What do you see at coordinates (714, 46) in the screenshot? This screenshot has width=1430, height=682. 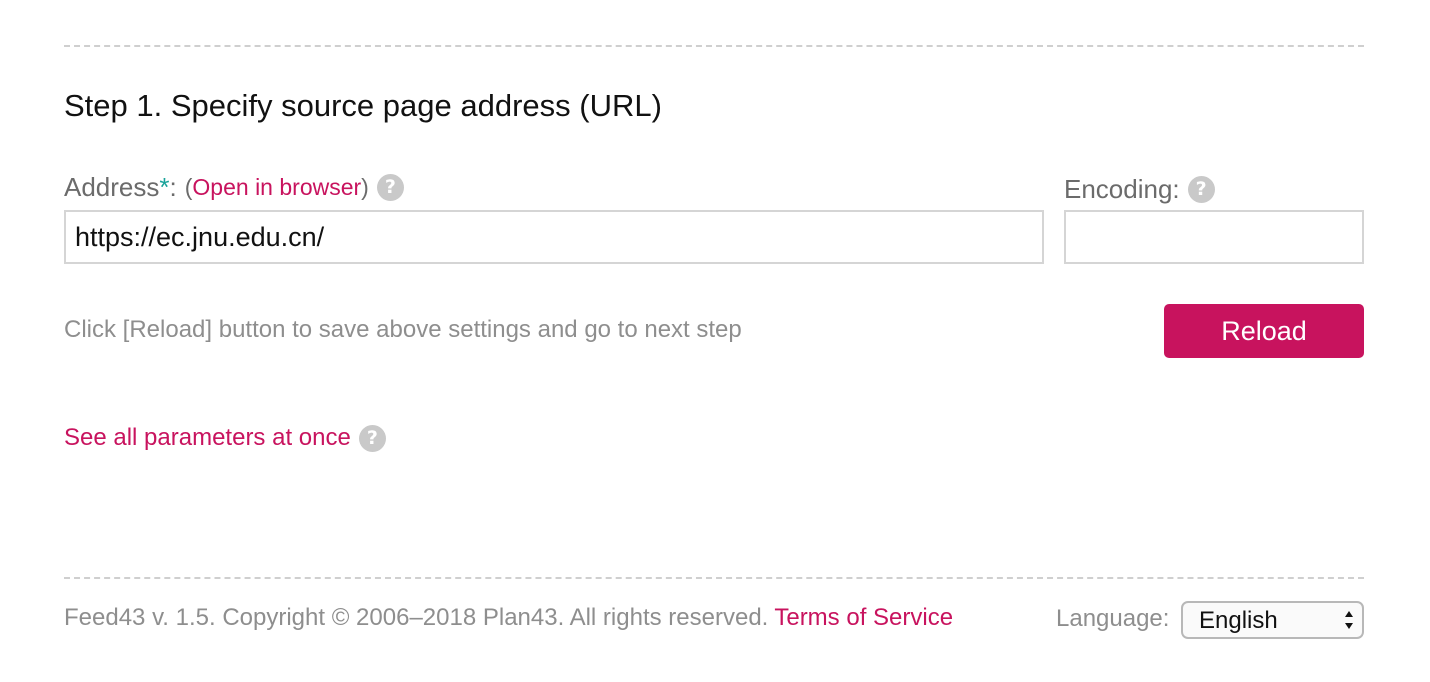 I see `top-divider` at bounding box center [714, 46].